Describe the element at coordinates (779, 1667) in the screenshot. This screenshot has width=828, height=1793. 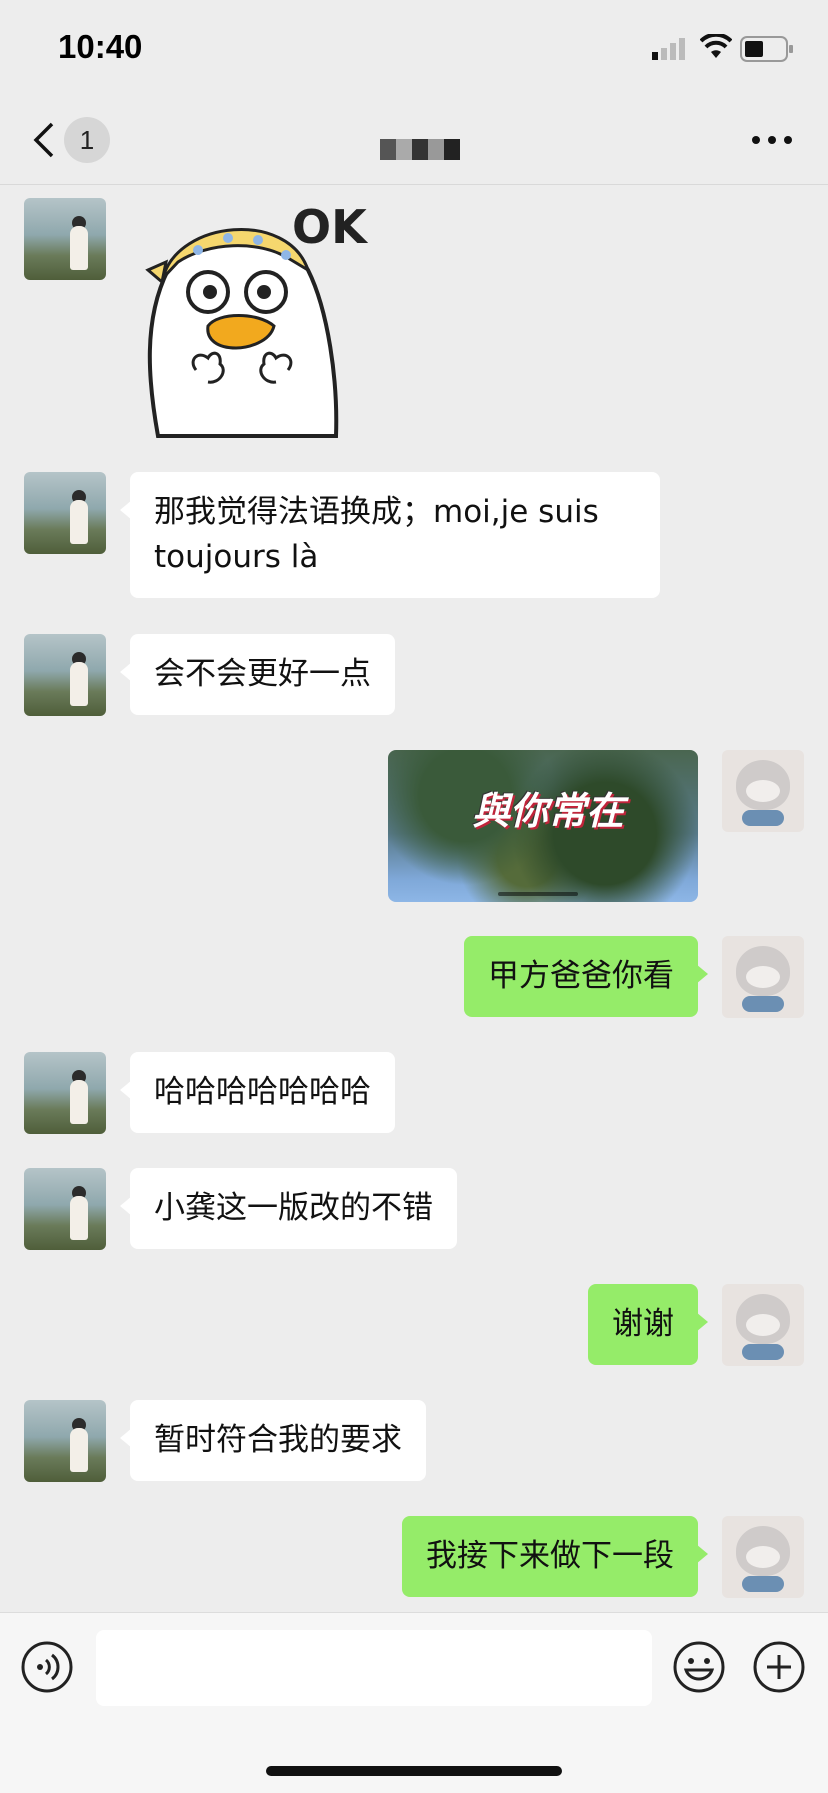
I see `more-actions-plus-icon` at that location.